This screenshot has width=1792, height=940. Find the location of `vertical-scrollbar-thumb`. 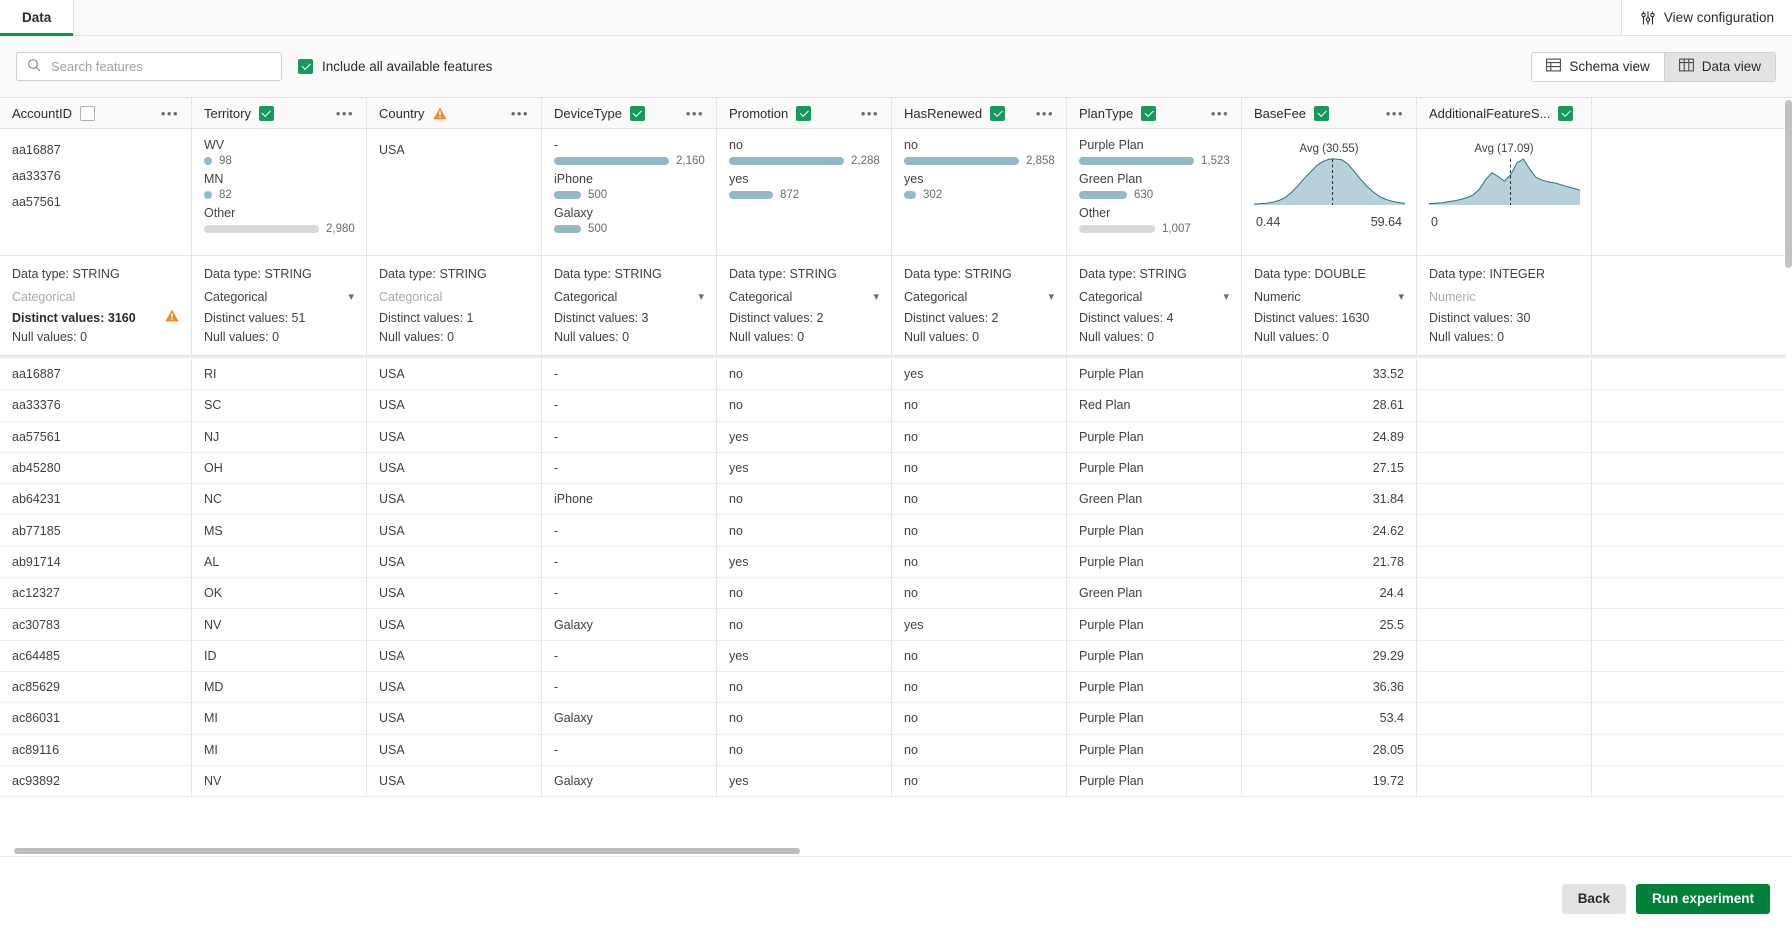

vertical-scrollbar-thumb is located at coordinates (1788, 184).